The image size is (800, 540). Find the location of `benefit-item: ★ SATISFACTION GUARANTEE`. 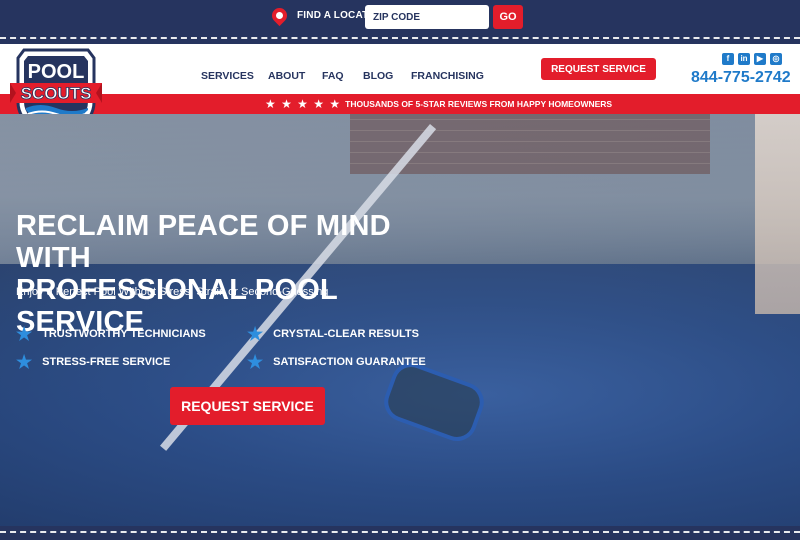

benefit-item: ★ SATISFACTION GUARANTEE is located at coordinates (336, 362).